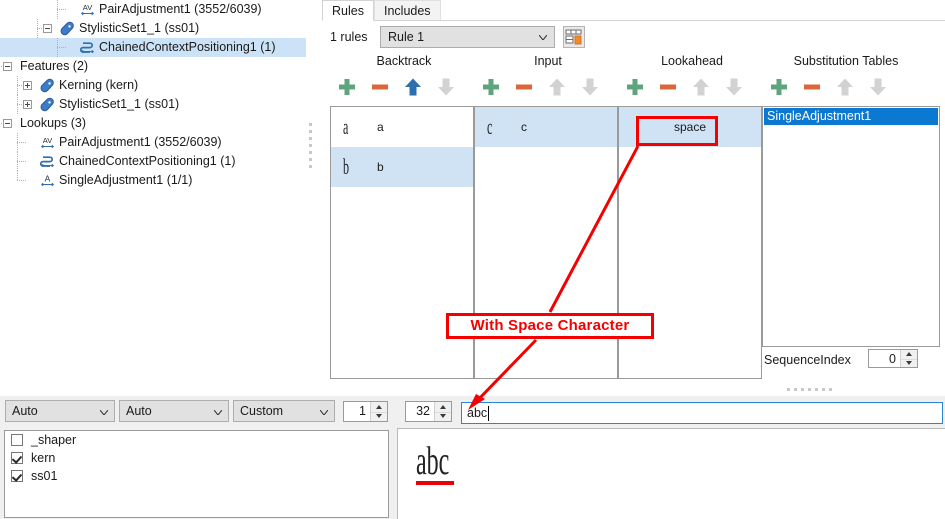 The height and width of the screenshot is (519, 945). I want to click on preview-text: abc, so click(433, 460).